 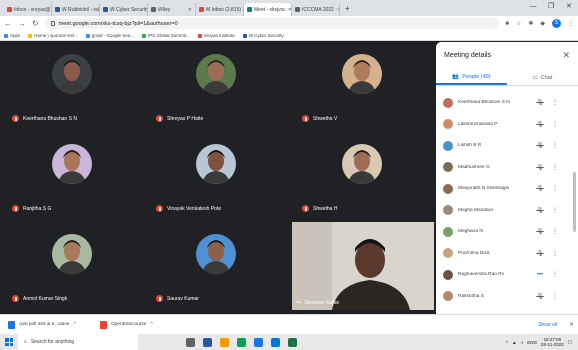 What do you see at coordinates (362, 88) in the screenshot?
I see `participant-tile: Shwetha V` at bounding box center [362, 88].